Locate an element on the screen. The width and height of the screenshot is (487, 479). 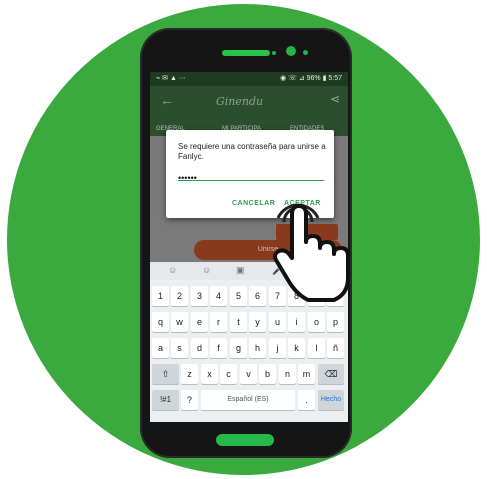
letter-row-2: a s d f g h j k l ñ is located at coordinates (249, 349).